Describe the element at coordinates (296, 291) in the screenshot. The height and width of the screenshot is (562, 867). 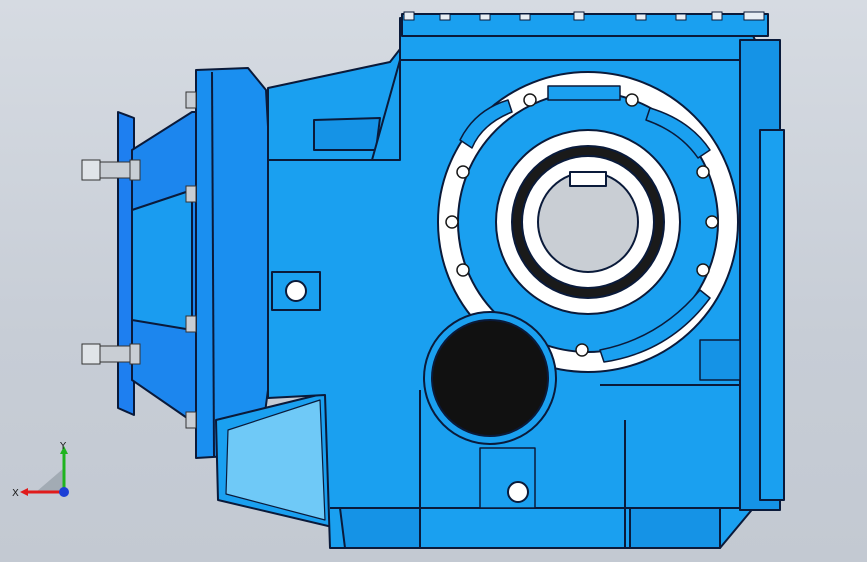
I see `side-port` at that location.